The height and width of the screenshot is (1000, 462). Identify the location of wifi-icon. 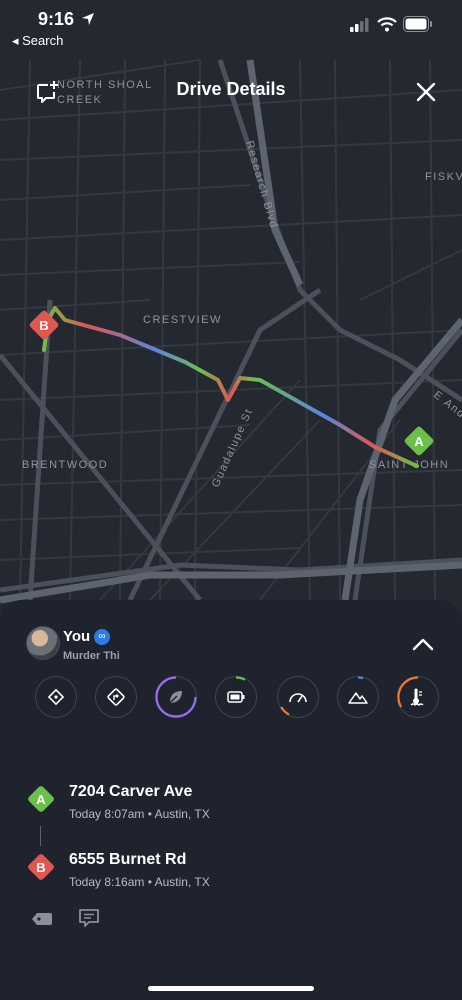
(387, 24).